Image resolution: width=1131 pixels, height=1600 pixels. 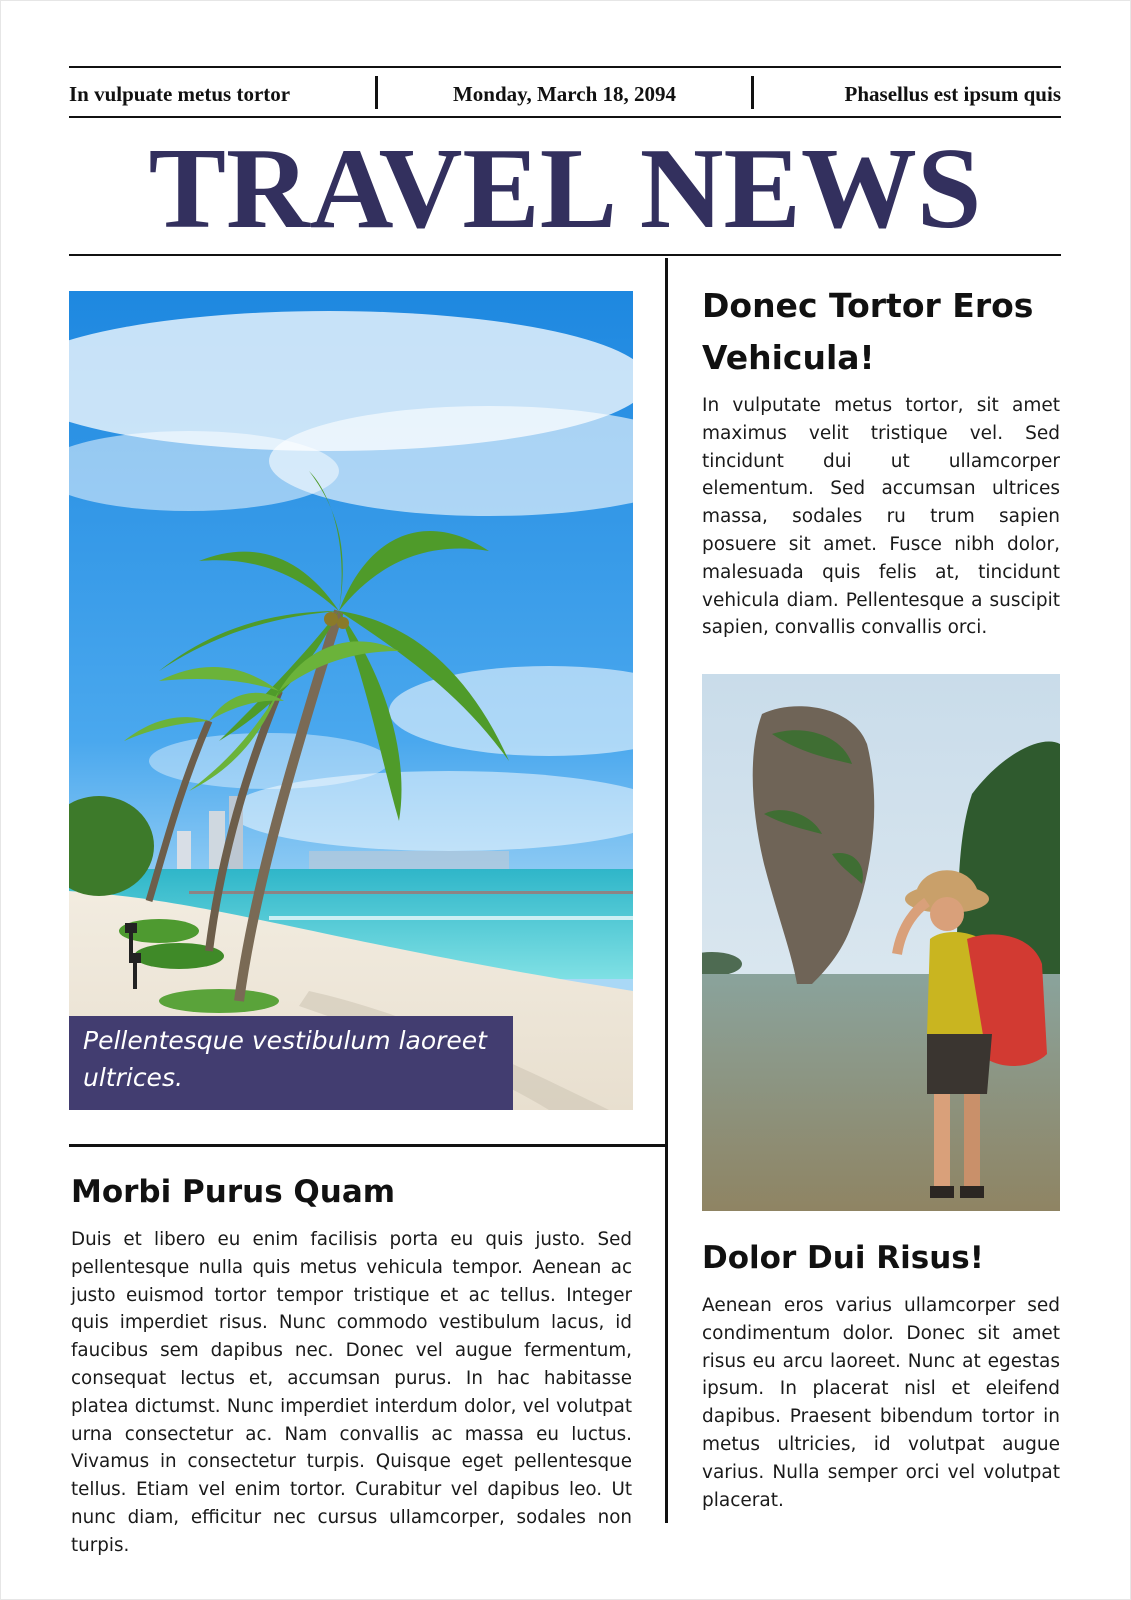 What do you see at coordinates (881, 942) in the screenshot?
I see `traveler-photo` at bounding box center [881, 942].